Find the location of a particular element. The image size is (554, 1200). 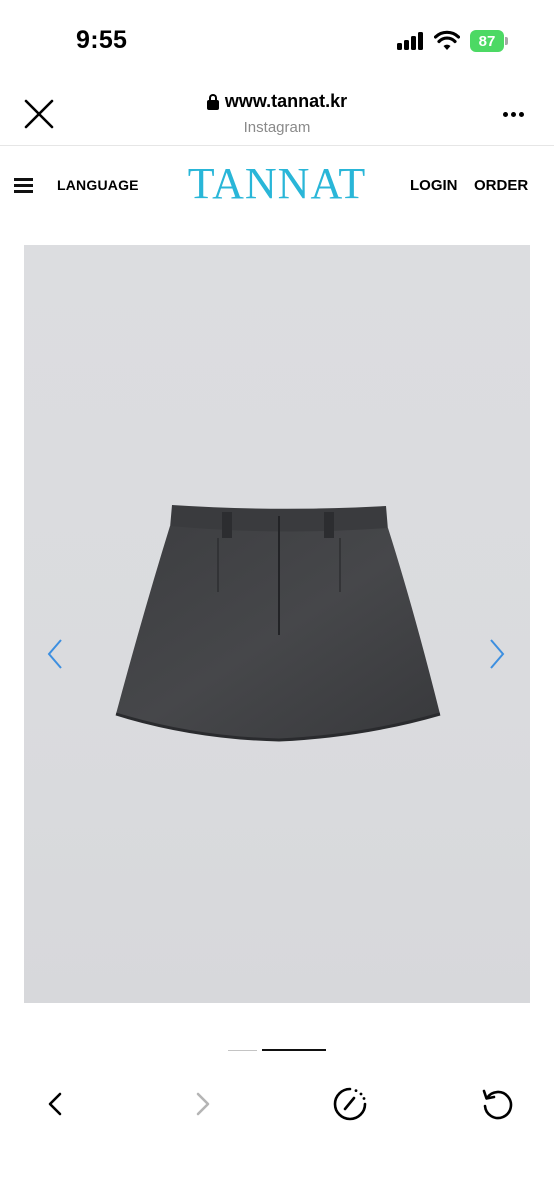

browser-toolbar is located at coordinates (277, 1105).